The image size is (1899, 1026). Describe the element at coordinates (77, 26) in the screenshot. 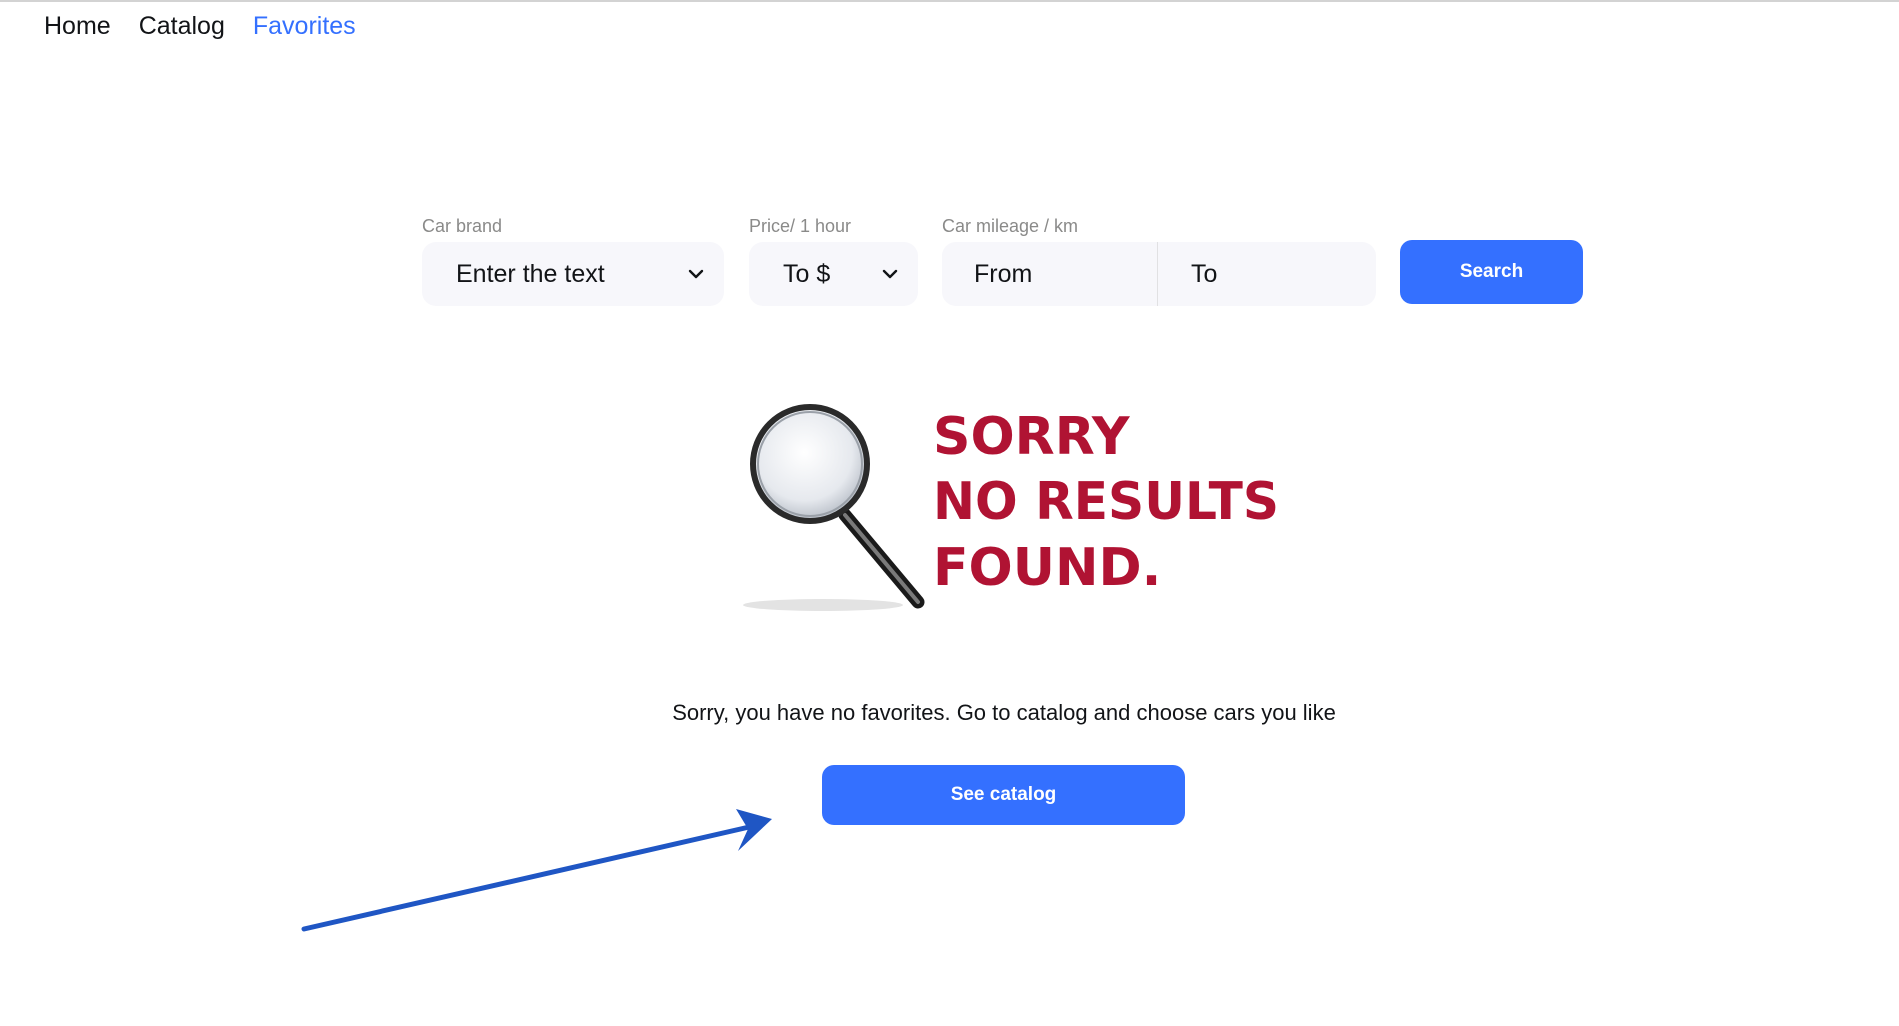

I see `nav-home-link: Home` at that location.